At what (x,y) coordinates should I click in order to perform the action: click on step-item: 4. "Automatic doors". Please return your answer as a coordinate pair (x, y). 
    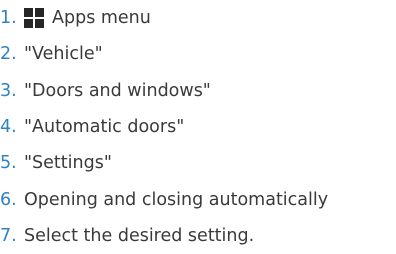
    Looking at the image, I should click on (198, 127).